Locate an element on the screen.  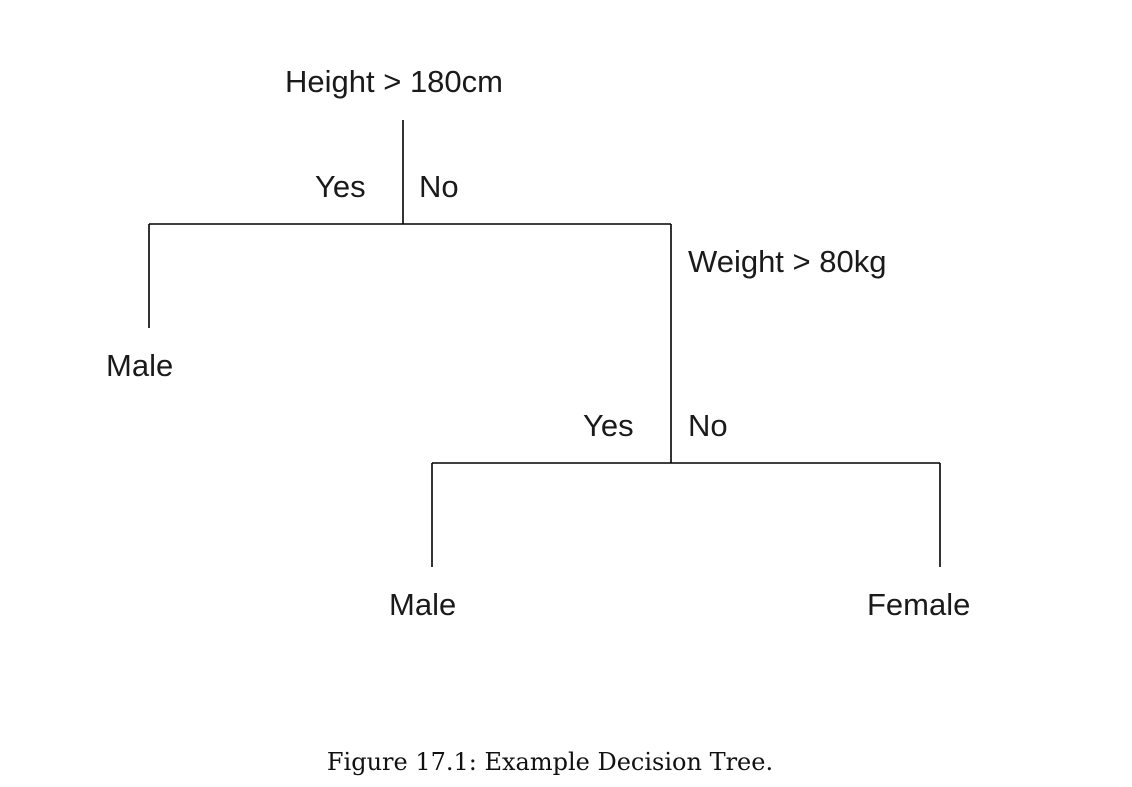
weight-yes-outcome: Male is located at coordinates (423, 604).